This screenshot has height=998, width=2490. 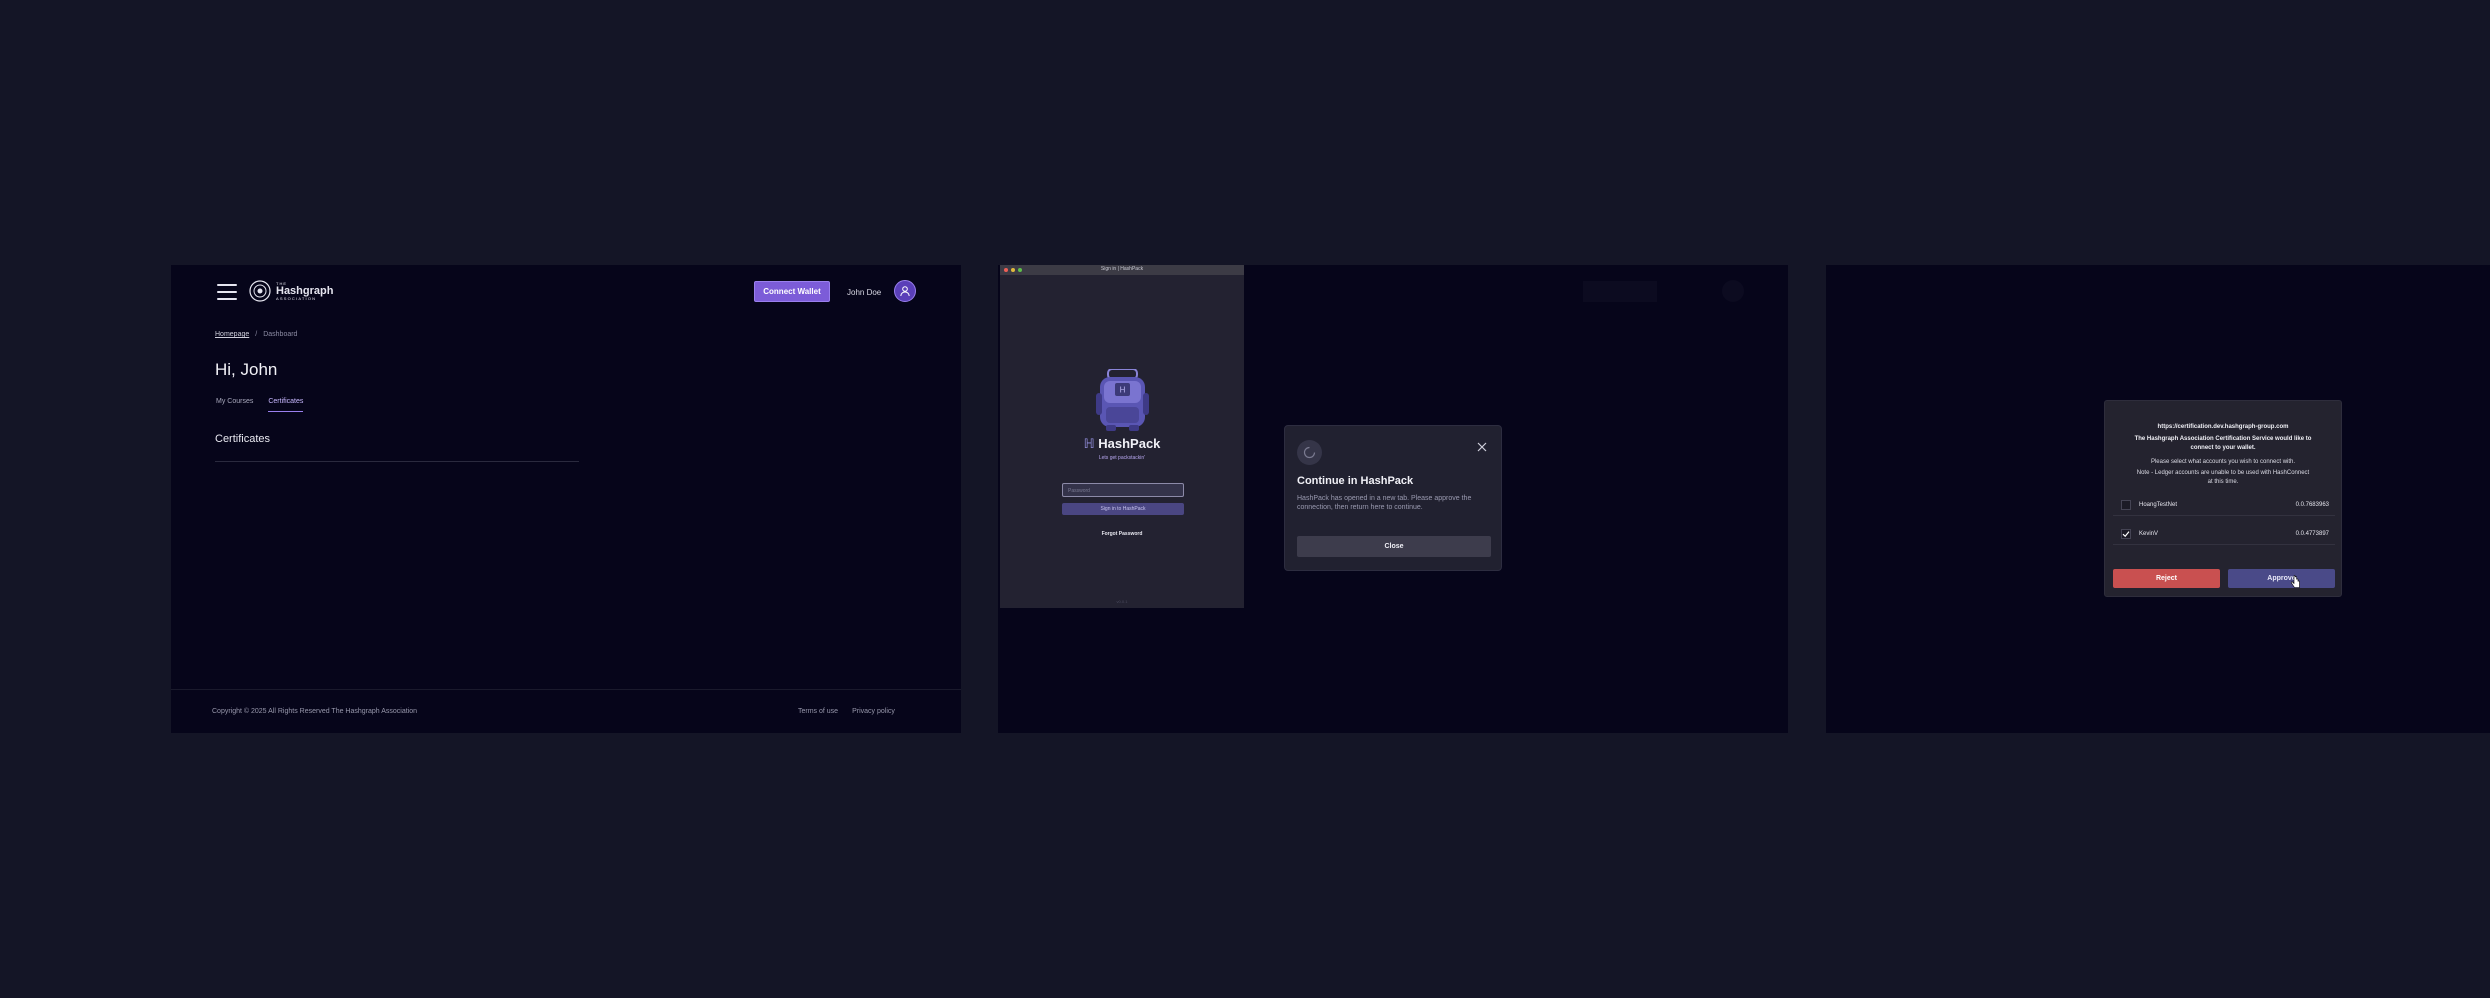 What do you see at coordinates (2224, 534) in the screenshot?
I see `account-row: KevinV 0.0.4773897` at bounding box center [2224, 534].